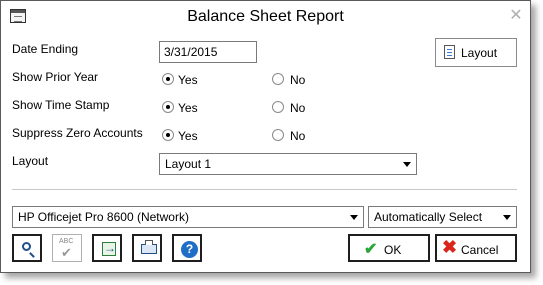 The image size is (543, 285). What do you see at coordinates (264, 189) in the screenshot?
I see `separator` at bounding box center [264, 189].